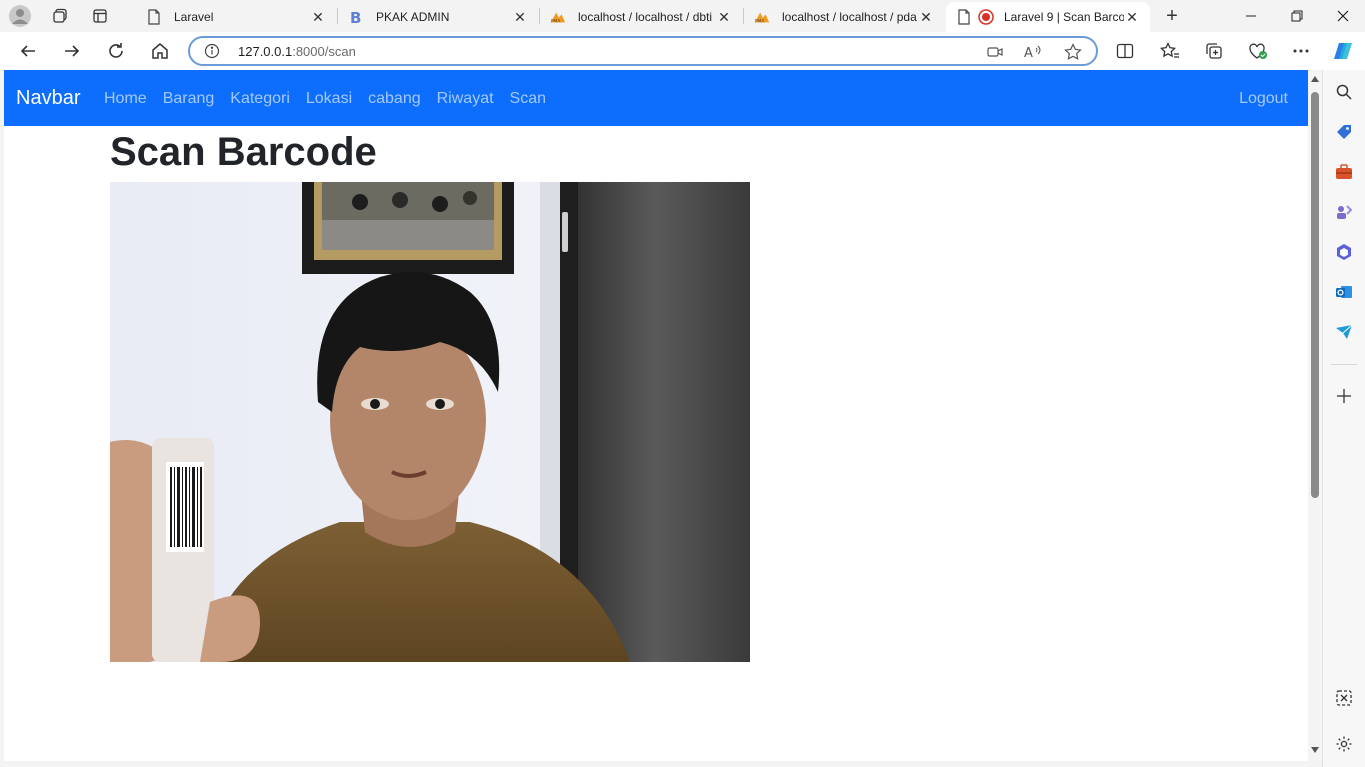  I want to click on reload-icon, so click(116, 51).